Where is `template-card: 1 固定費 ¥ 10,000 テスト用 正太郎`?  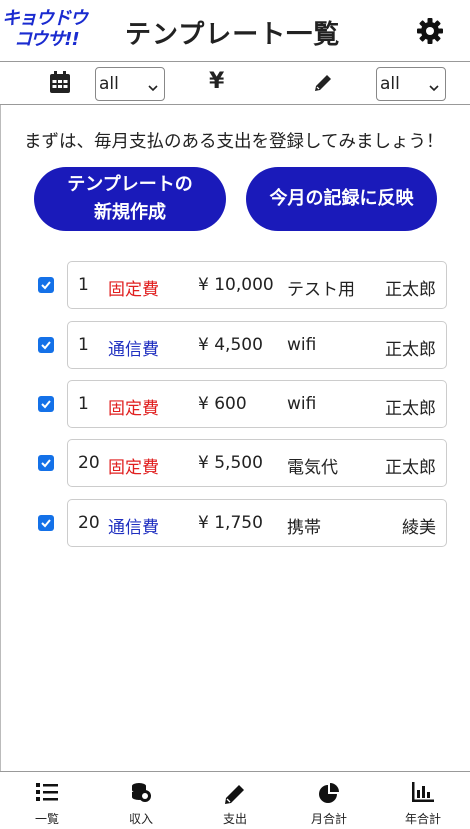
template-card: 1 固定費 ¥ 10,000 テスト用 正太郎 is located at coordinates (257, 285).